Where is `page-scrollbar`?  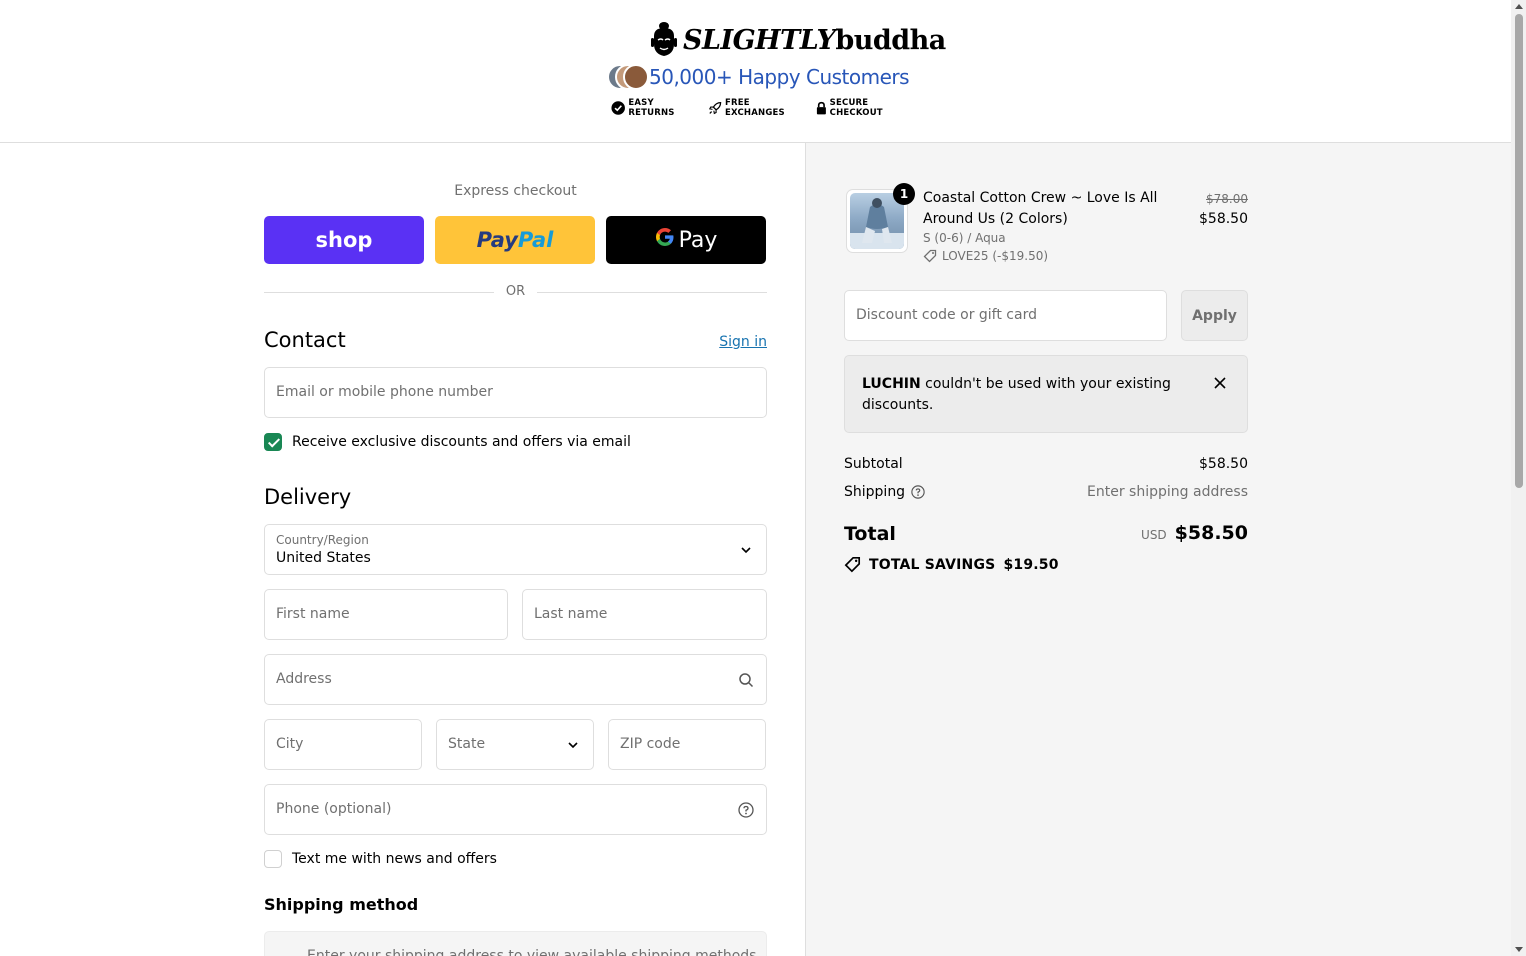 page-scrollbar is located at coordinates (1518, 478).